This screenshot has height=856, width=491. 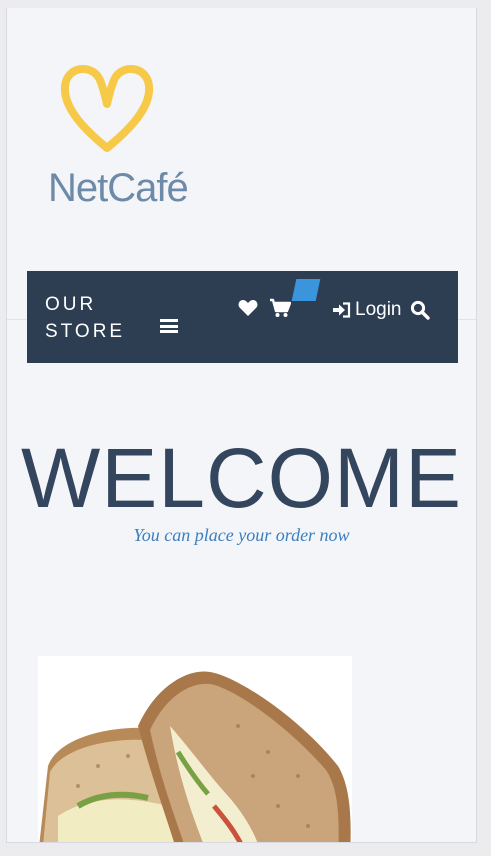 I want to click on brand-name: NetCafé, so click(x=118, y=188).